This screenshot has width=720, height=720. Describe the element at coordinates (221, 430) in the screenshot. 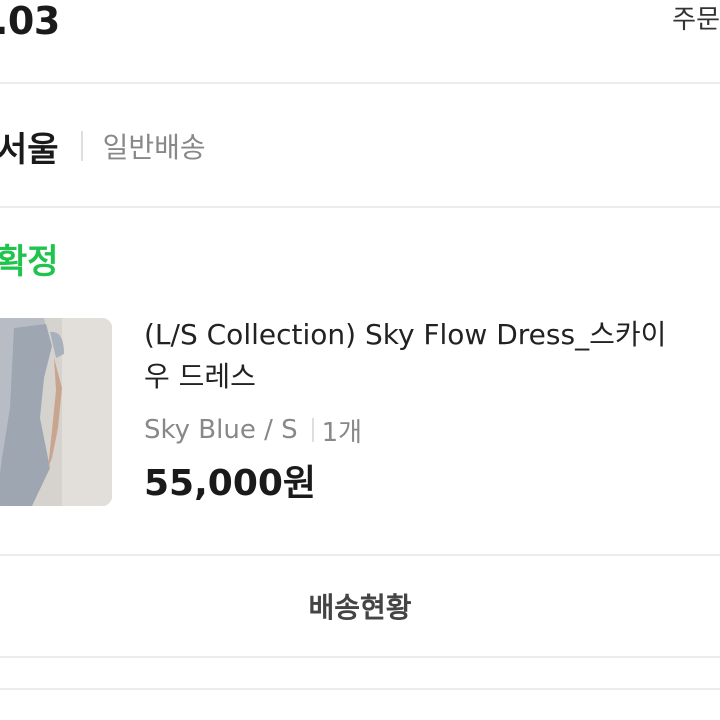

I see `product-option: Sky Blue / S` at that location.